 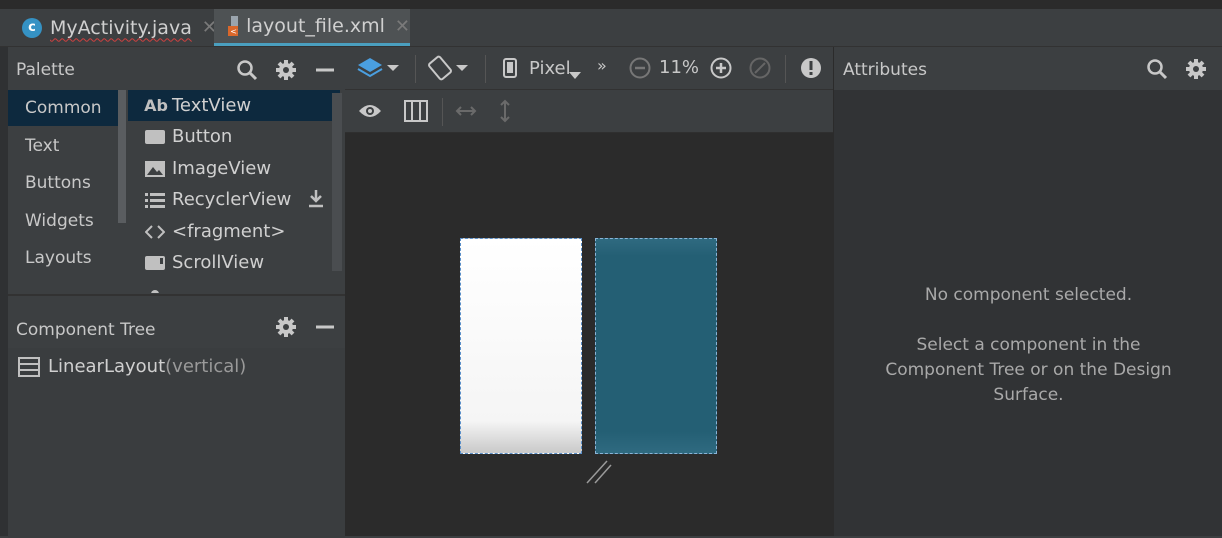 I want to click on palette-item-imageview: ImageView, so click(x=234, y=168).